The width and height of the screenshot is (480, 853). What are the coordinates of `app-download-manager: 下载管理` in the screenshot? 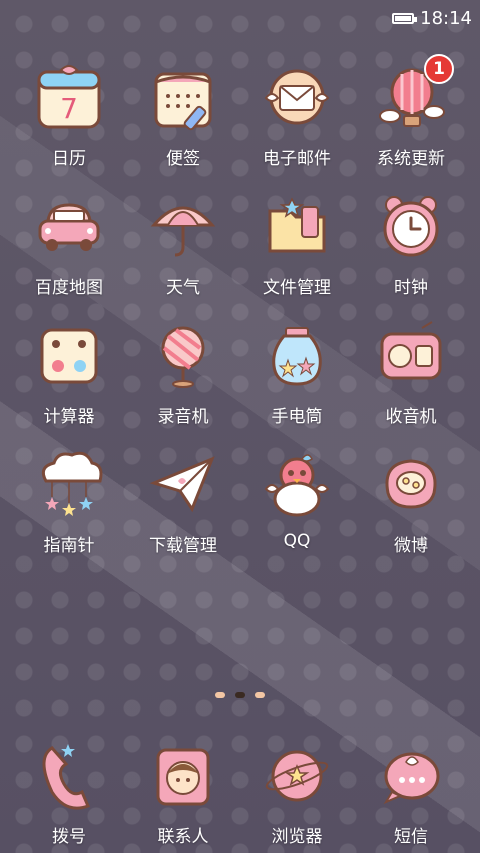 It's located at (183, 511).